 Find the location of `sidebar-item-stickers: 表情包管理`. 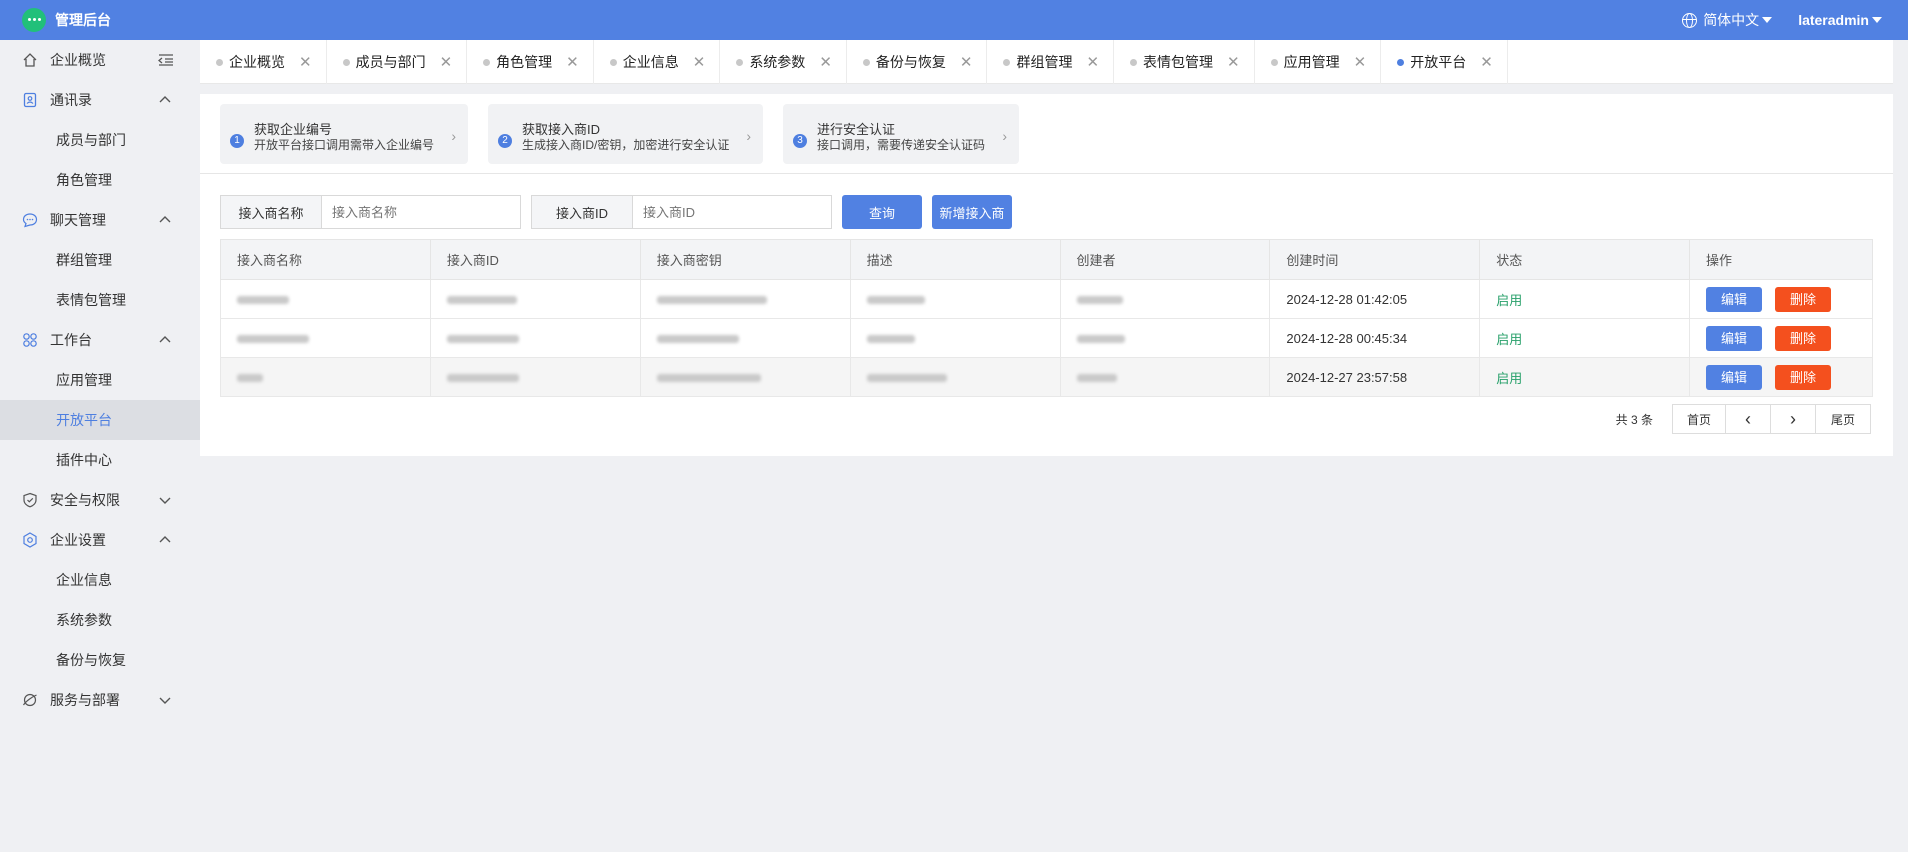

sidebar-item-stickers: 表情包管理 is located at coordinates (100, 300).